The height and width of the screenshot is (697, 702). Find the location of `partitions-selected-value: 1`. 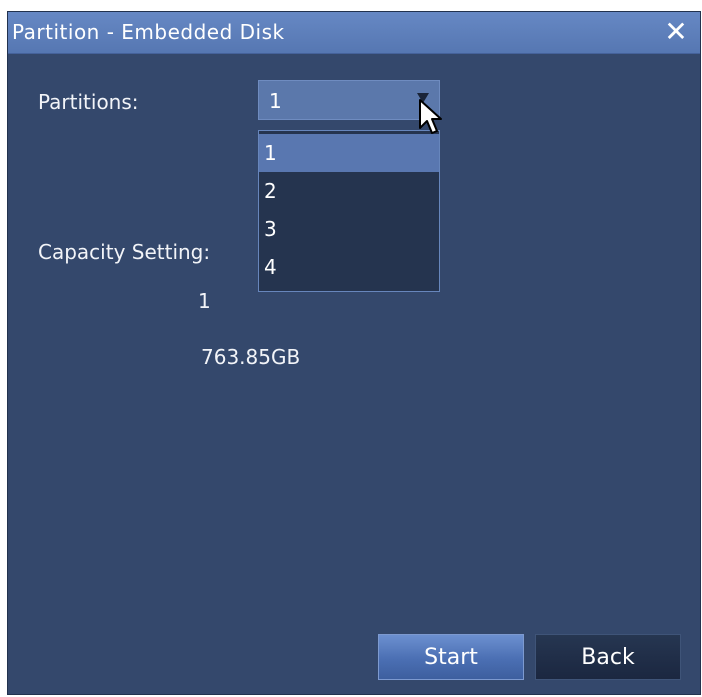

partitions-selected-value: 1 is located at coordinates (275, 101).